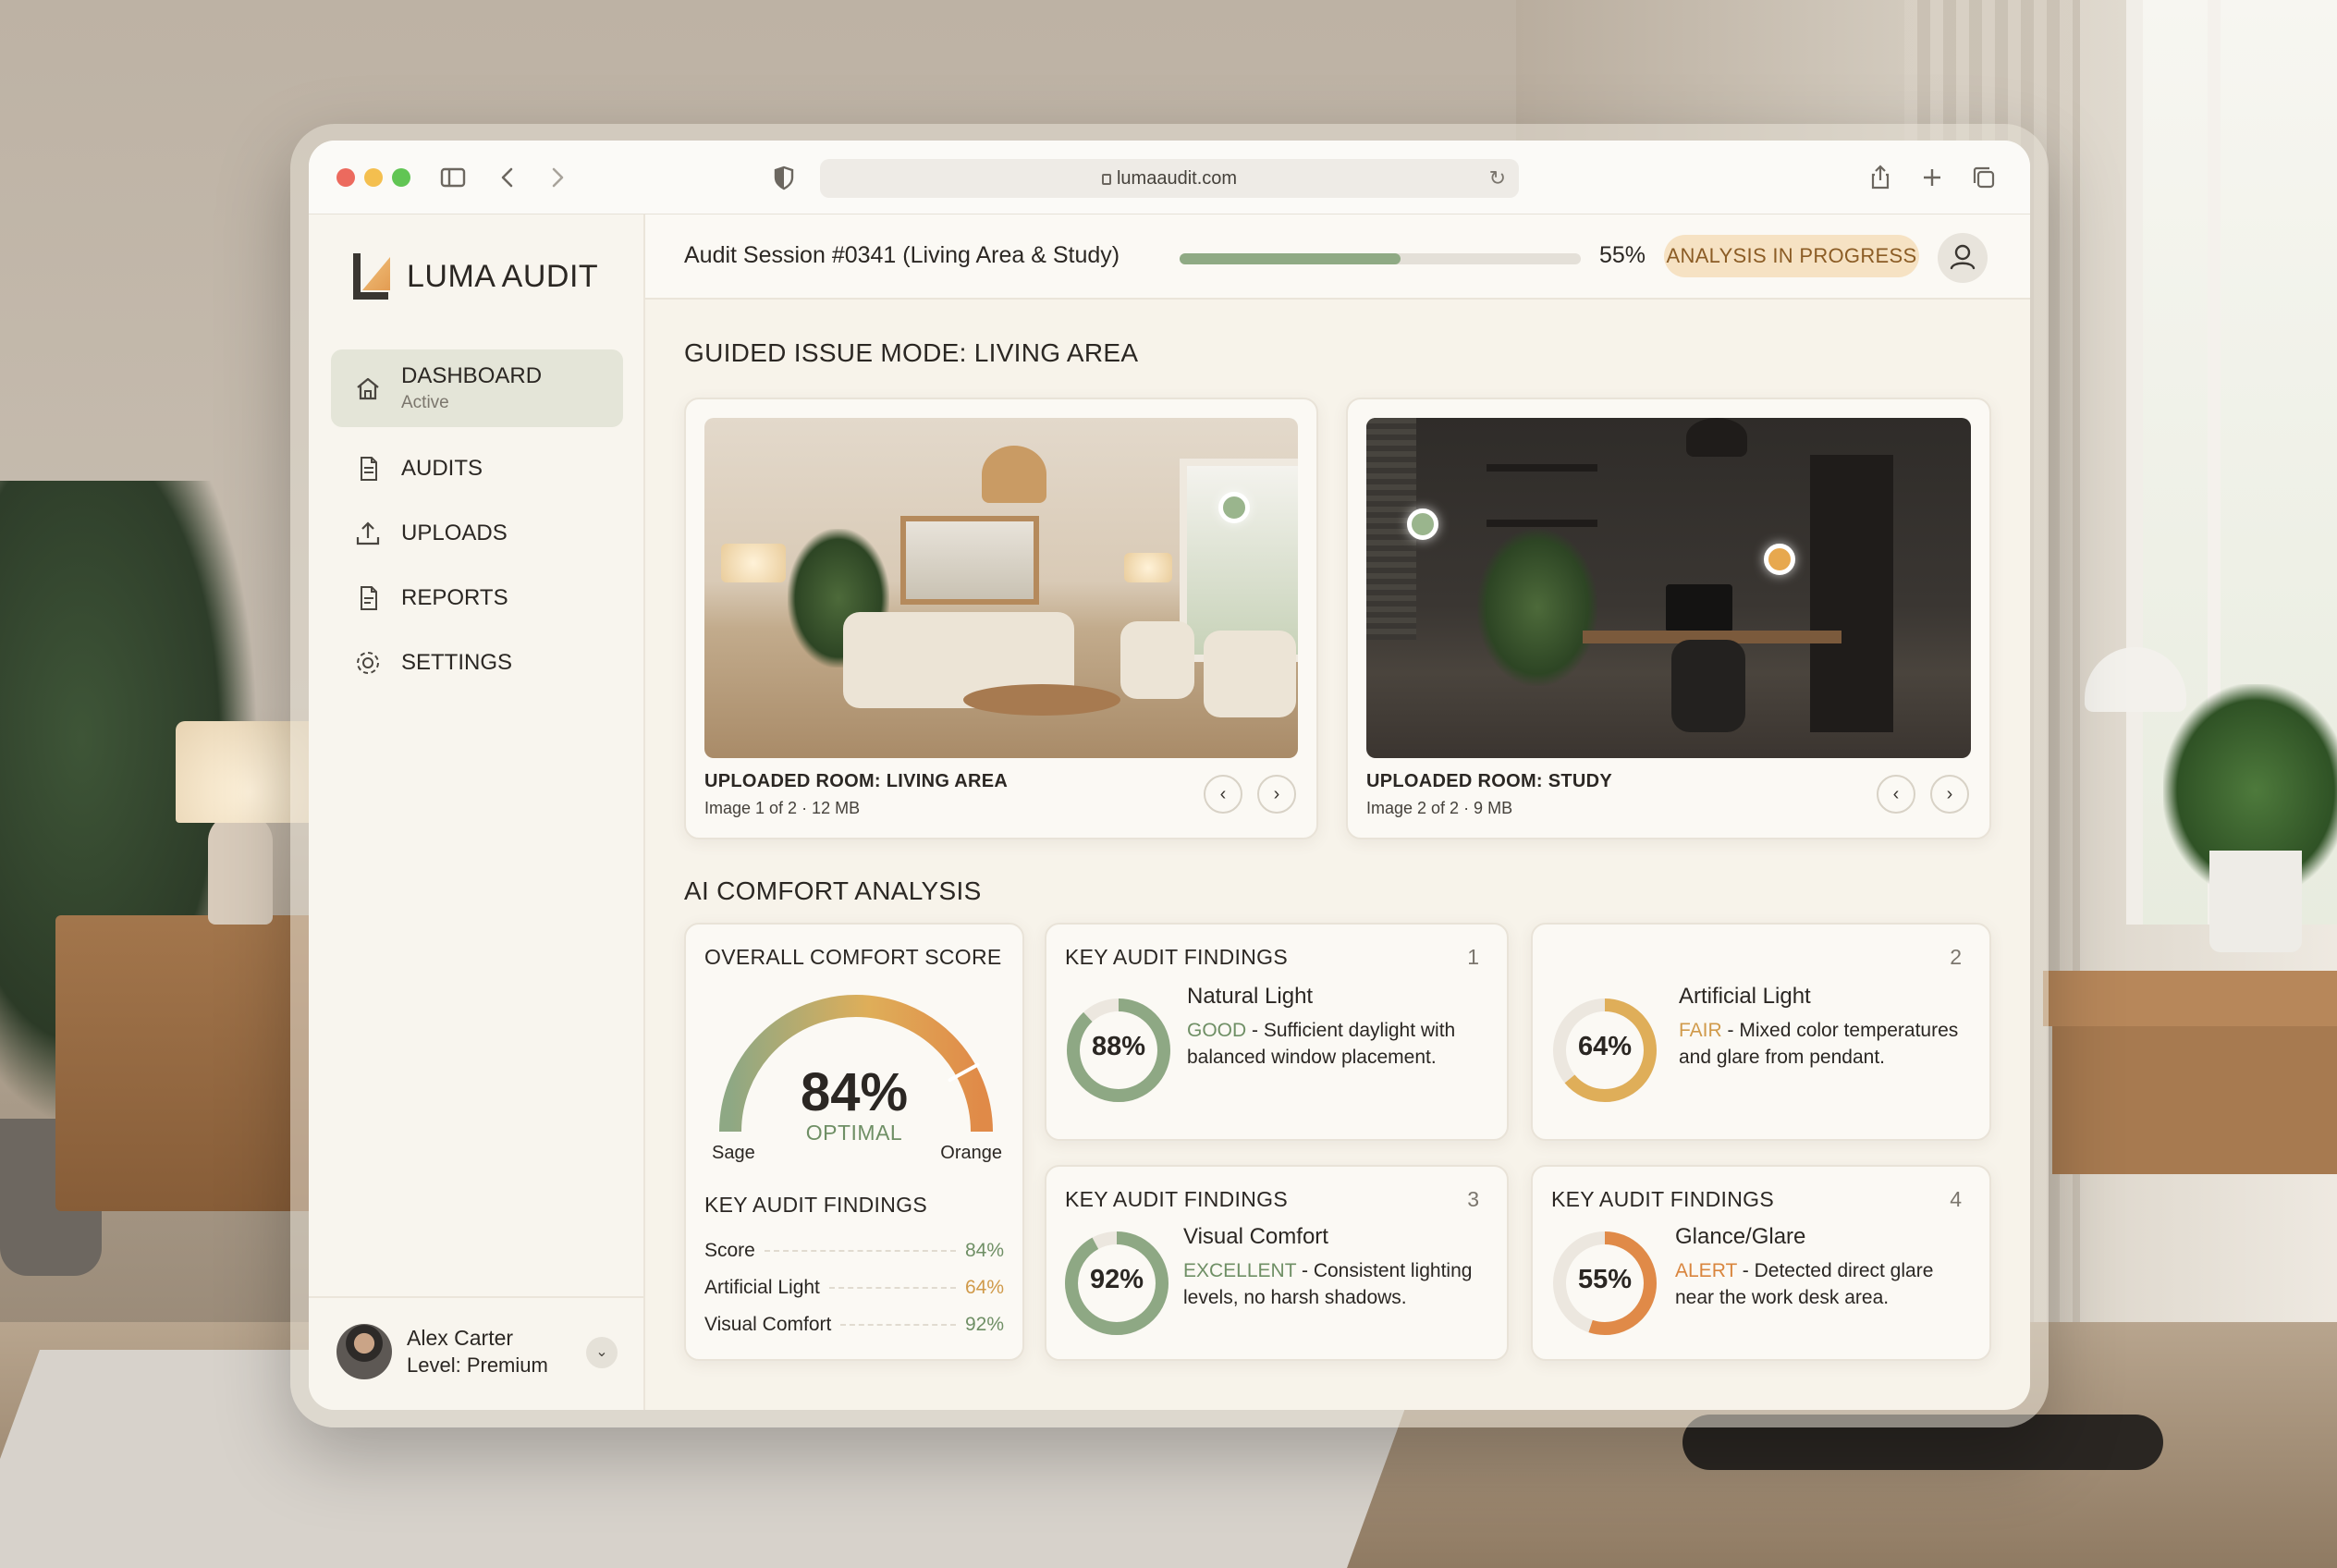 The image size is (2337, 1568). I want to click on user-icon, so click(1963, 257).